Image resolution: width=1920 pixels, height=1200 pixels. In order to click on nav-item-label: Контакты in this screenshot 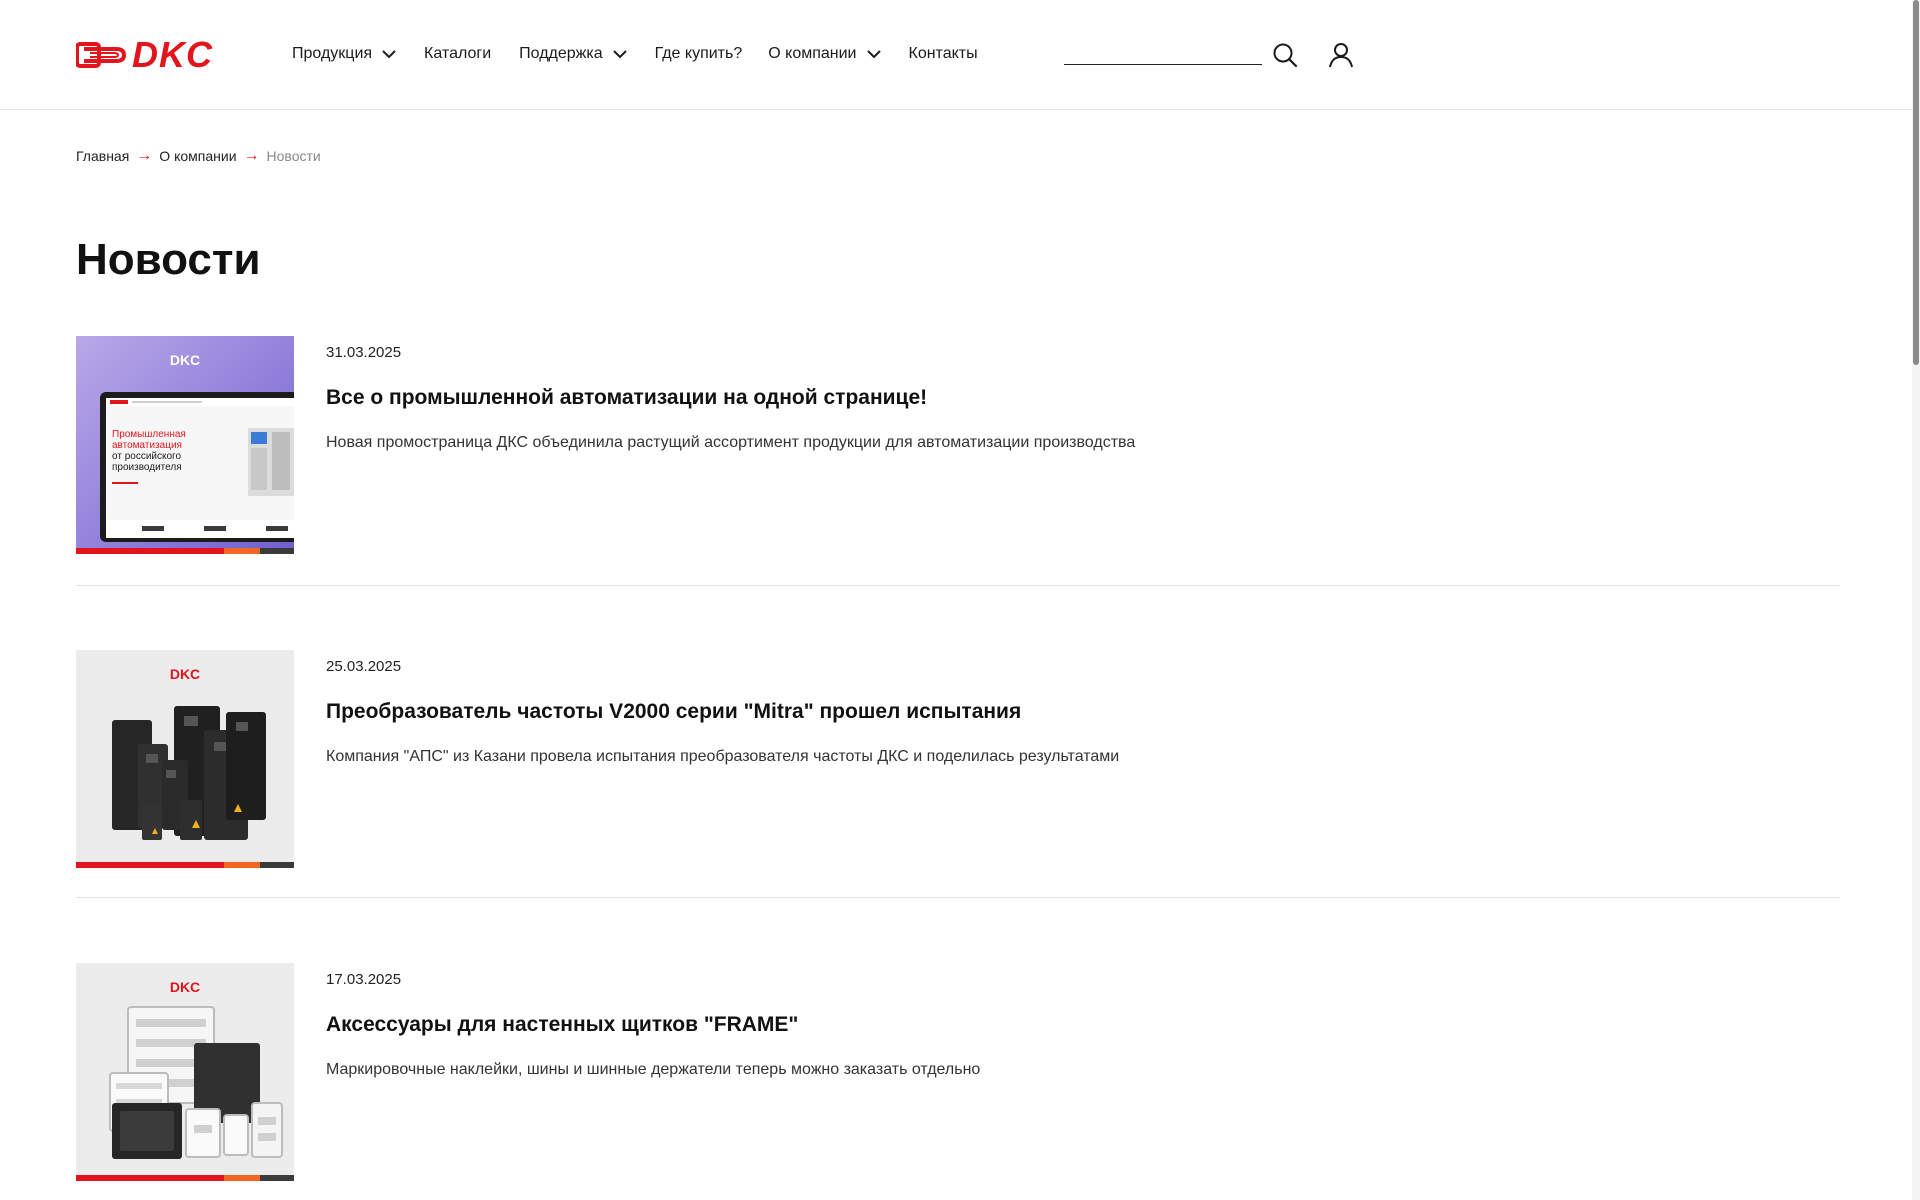, I will do `click(943, 53)`.